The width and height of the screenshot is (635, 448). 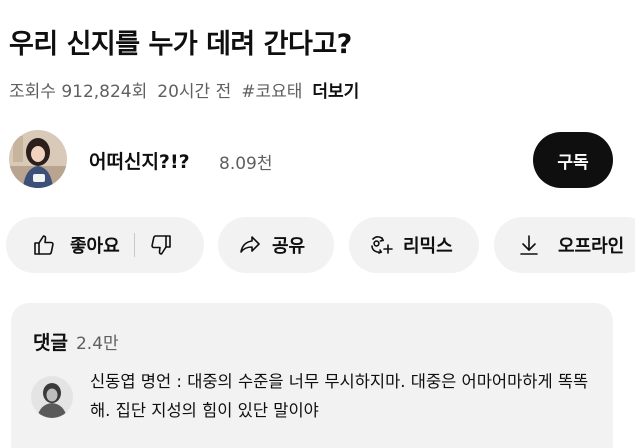 What do you see at coordinates (78, 92) in the screenshot?
I see `view-count: 조회수 912,824회` at bounding box center [78, 92].